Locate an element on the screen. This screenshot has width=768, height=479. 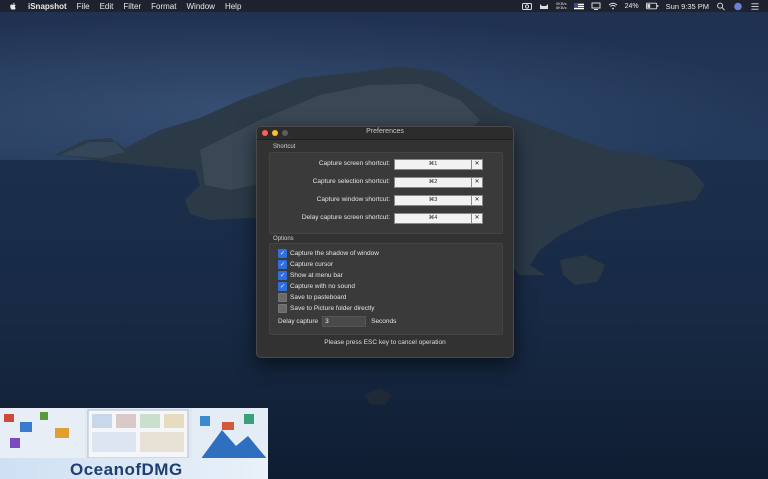
option-label: Capture cursor is located at coordinates (311, 264).